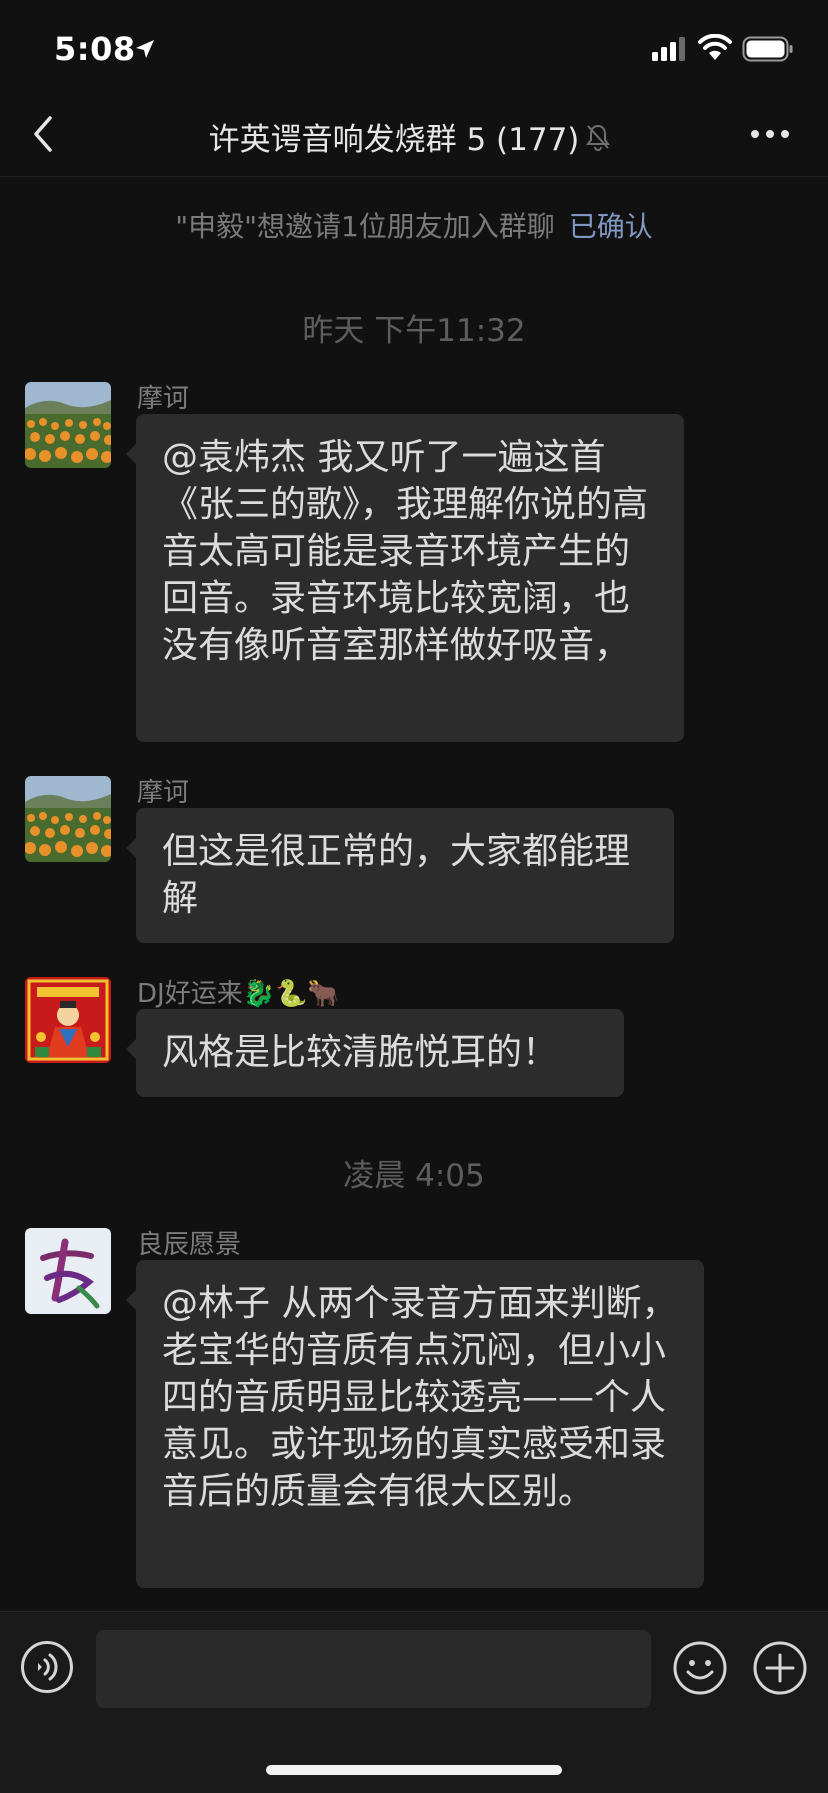 Image resolution: width=828 pixels, height=1793 pixels. Describe the element at coordinates (598, 137) in the screenshot. I see `muted-bell-icon` at that location.